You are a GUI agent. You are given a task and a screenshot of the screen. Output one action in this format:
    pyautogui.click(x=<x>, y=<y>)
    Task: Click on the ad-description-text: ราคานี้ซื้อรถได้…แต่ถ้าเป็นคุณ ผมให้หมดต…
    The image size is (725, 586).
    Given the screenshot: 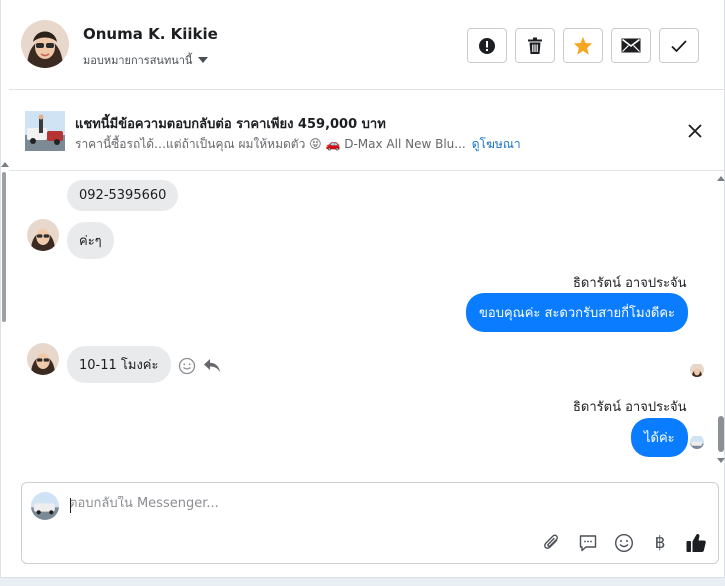 What is the action you would take?
    pyautogui.click(x=270, y=144)
    